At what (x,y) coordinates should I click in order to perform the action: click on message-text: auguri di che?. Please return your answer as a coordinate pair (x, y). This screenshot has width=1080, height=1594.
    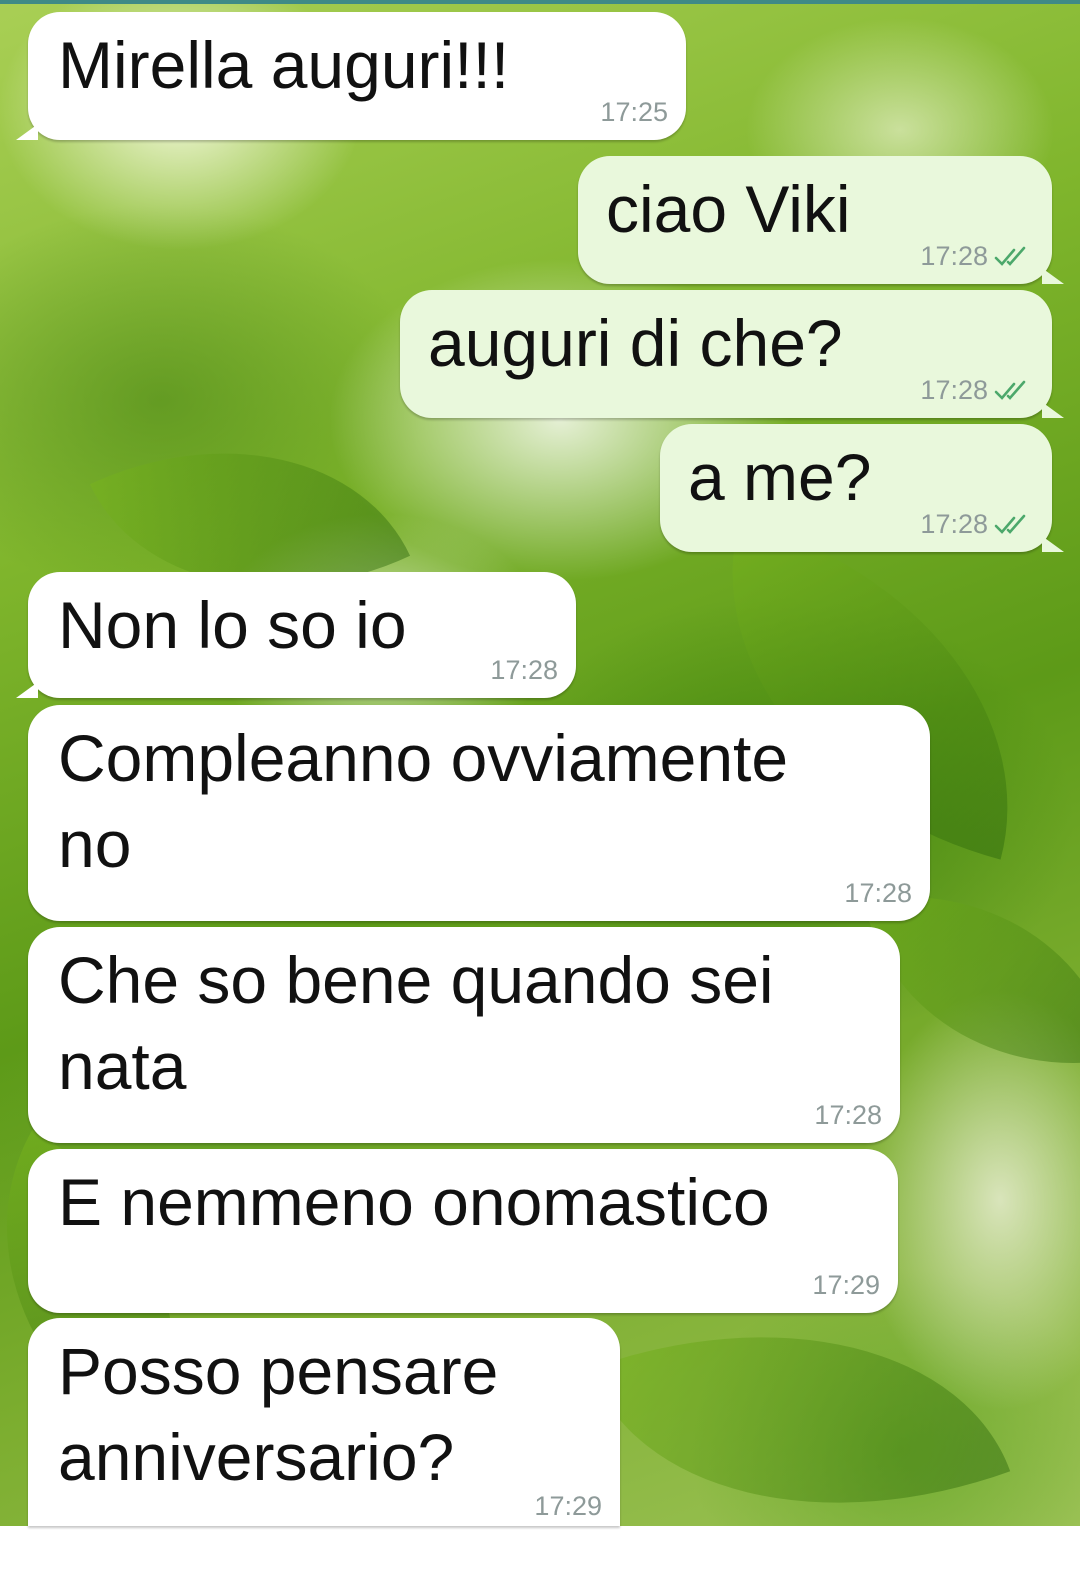
    Looking at the image, I should click on (635, 343).